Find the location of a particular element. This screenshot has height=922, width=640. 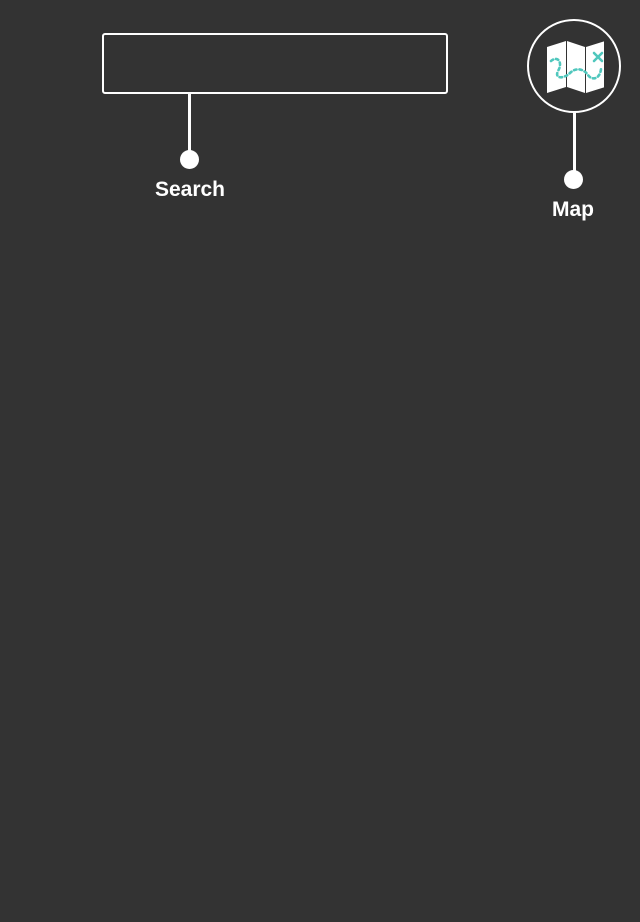

search-field is located at coordinates (275, 63).